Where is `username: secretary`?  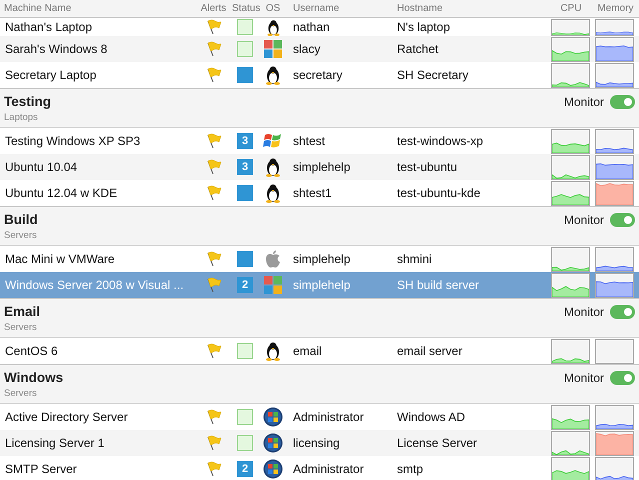 username: secretary is located at coordinates (318, 75).